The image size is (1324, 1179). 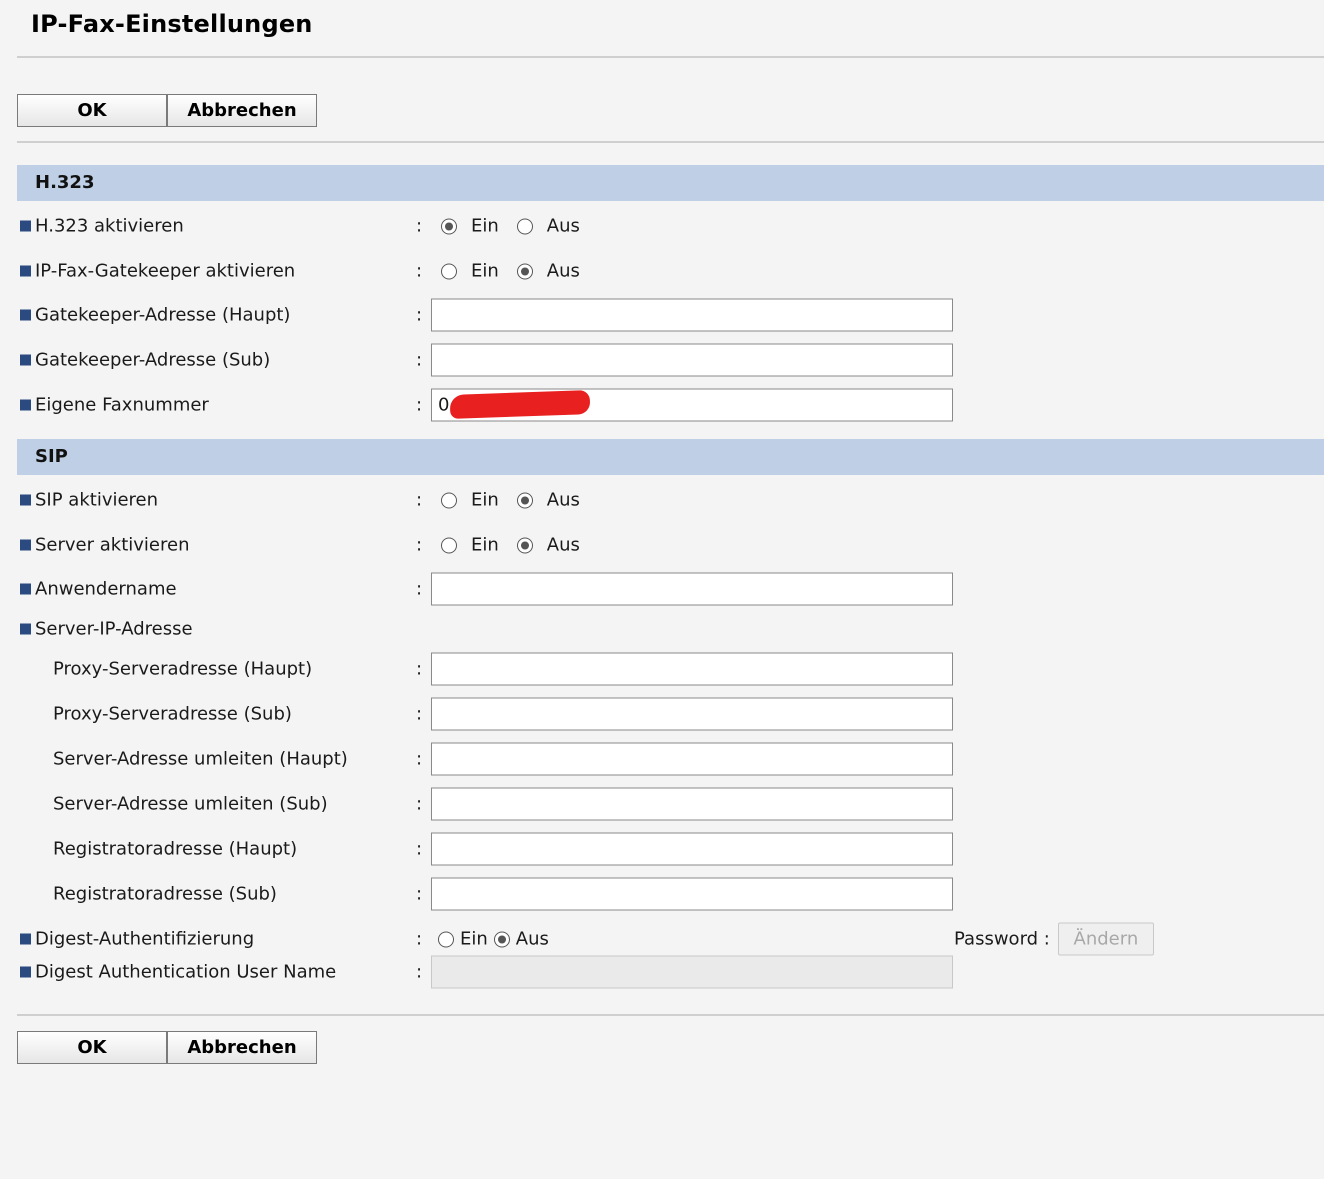 What do you see at coordinates (670, 57) in the screenshot?
I see `divider` at bounding box center [670, 57].